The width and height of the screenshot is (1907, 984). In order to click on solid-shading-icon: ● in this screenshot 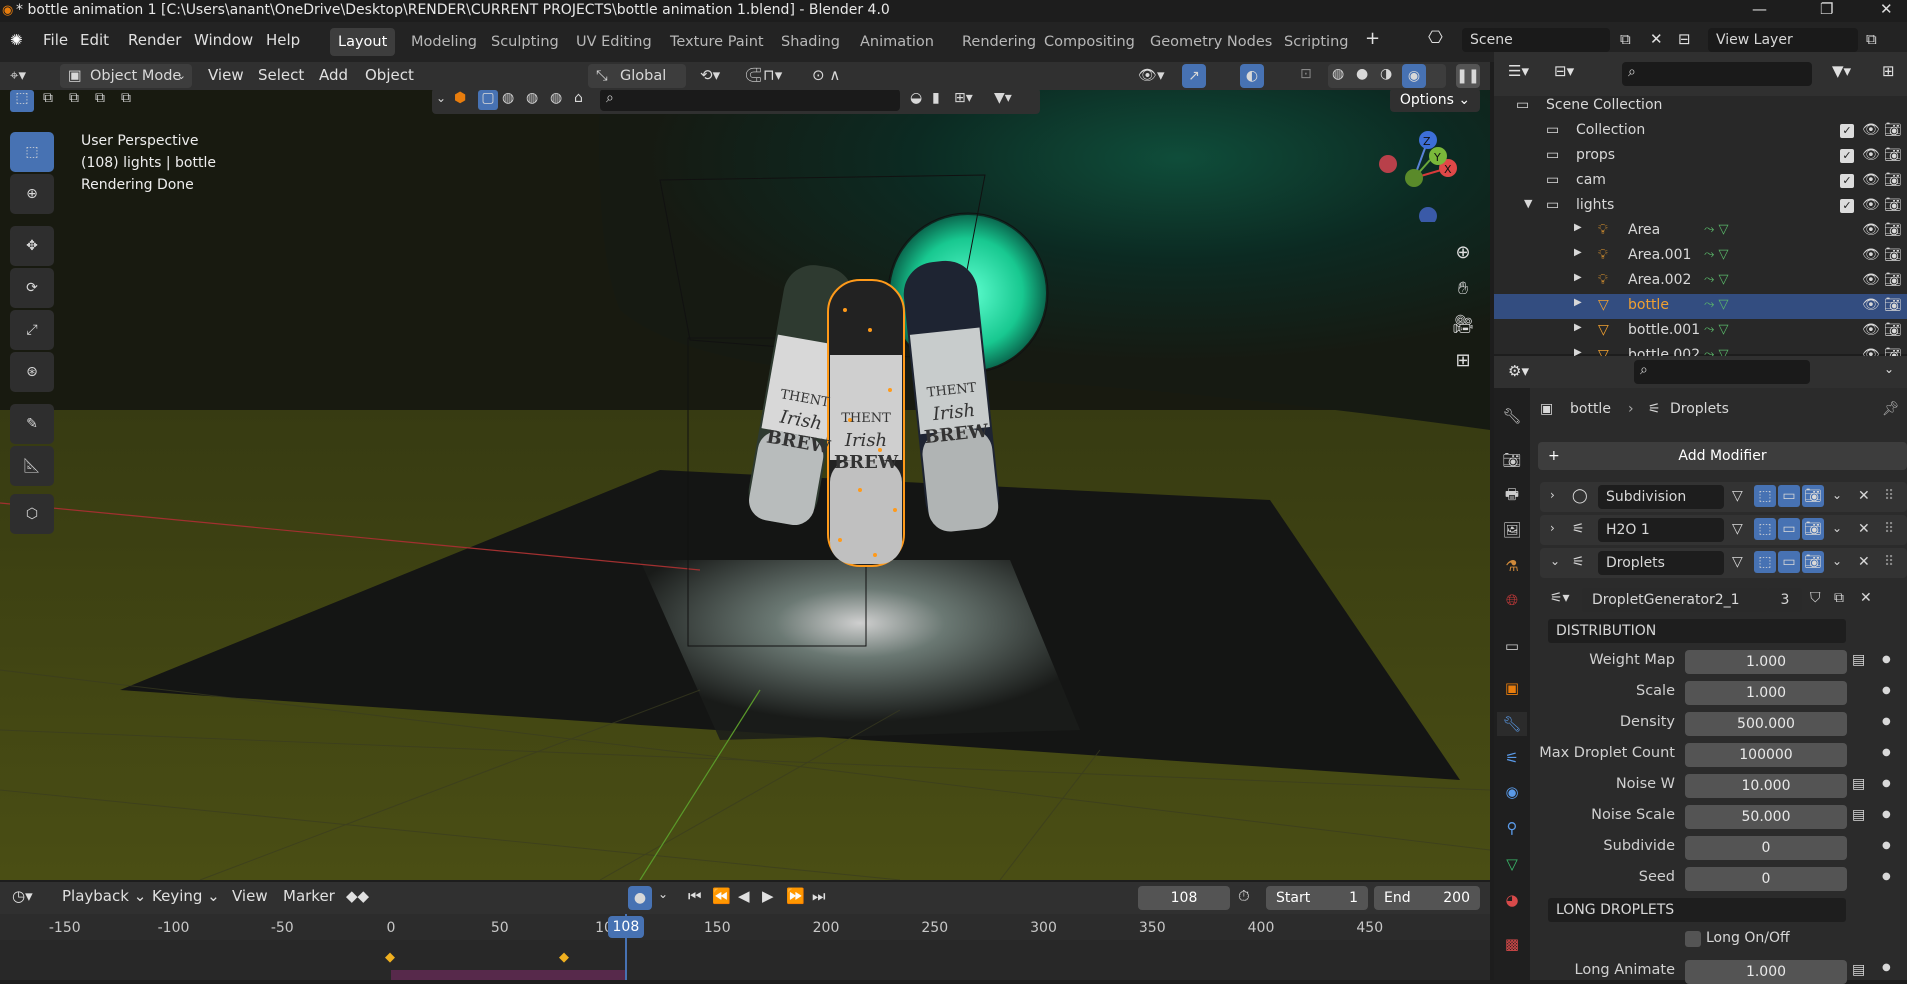, I will do `click(1362, 74)`.